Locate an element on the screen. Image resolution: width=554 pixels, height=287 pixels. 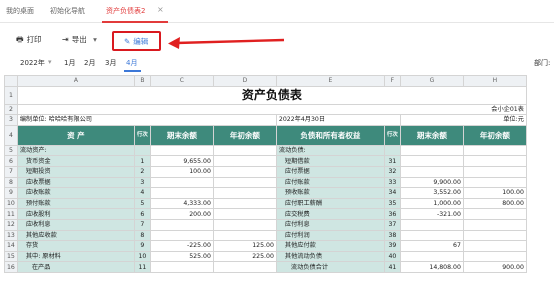
row-number: 8 is located at coordinates (11, 182).